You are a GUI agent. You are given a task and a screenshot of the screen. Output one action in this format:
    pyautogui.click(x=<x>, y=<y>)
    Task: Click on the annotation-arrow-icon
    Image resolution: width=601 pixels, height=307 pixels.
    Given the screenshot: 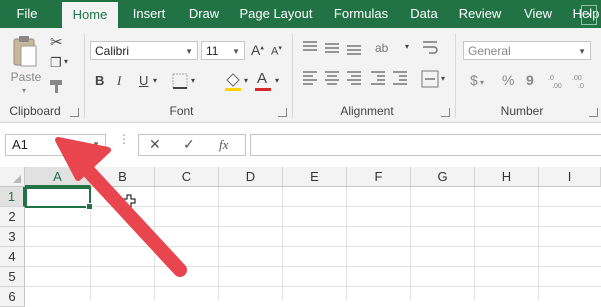 What is the action you would take?
    pyautogui.click(x=121, y=207)
    